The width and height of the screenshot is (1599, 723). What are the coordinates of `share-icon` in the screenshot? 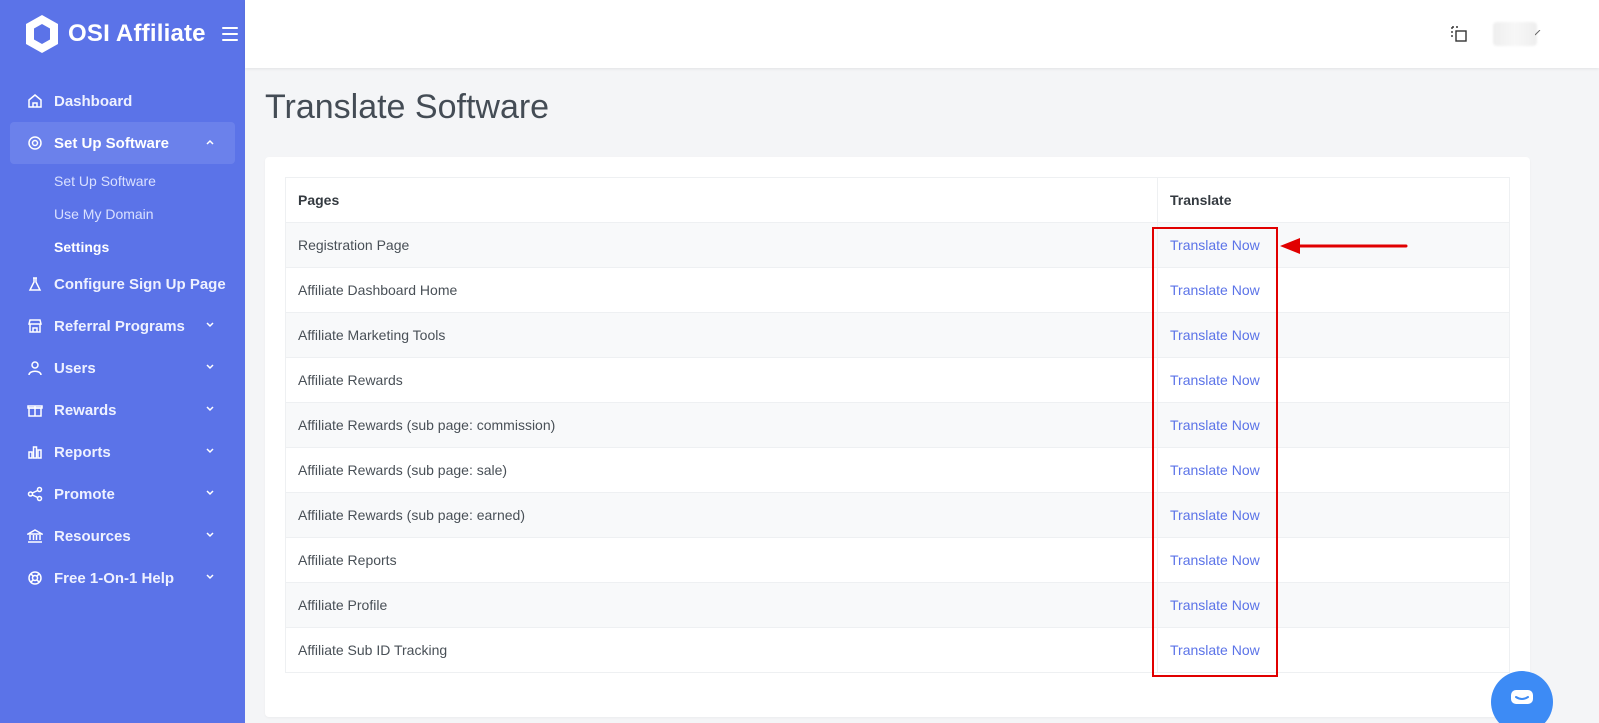 It's located at (35, 494).